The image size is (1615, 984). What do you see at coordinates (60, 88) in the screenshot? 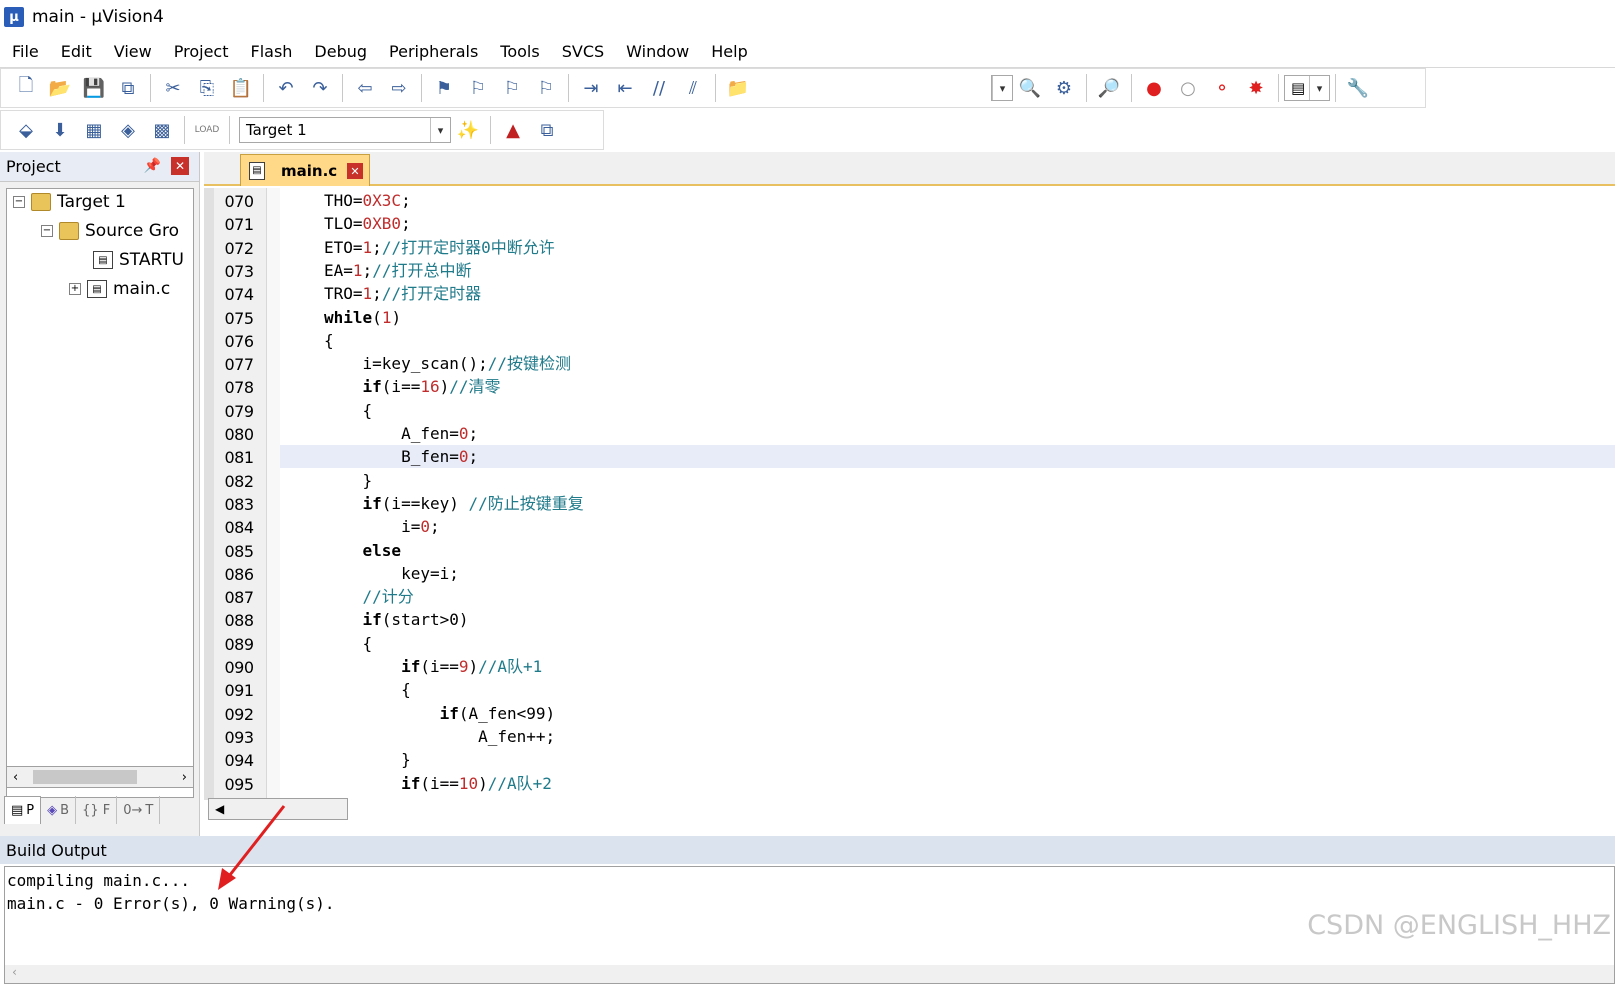
I see `open-folder-icon: 📂` at bounding box center [60, 88].